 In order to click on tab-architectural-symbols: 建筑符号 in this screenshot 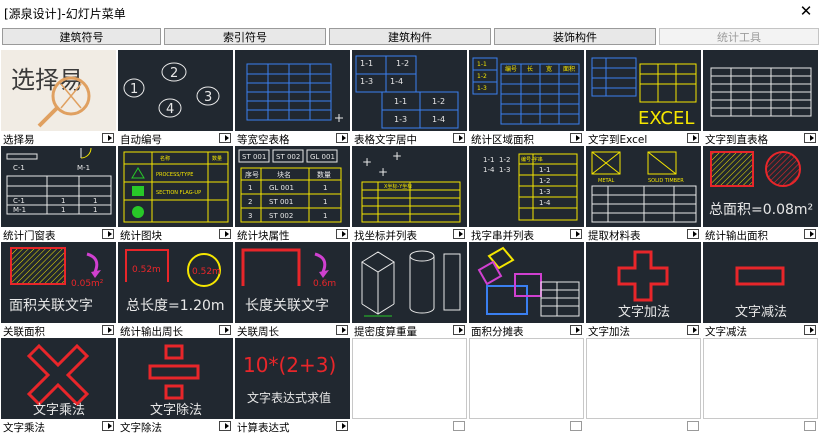, I will do `click(81, 36)`.